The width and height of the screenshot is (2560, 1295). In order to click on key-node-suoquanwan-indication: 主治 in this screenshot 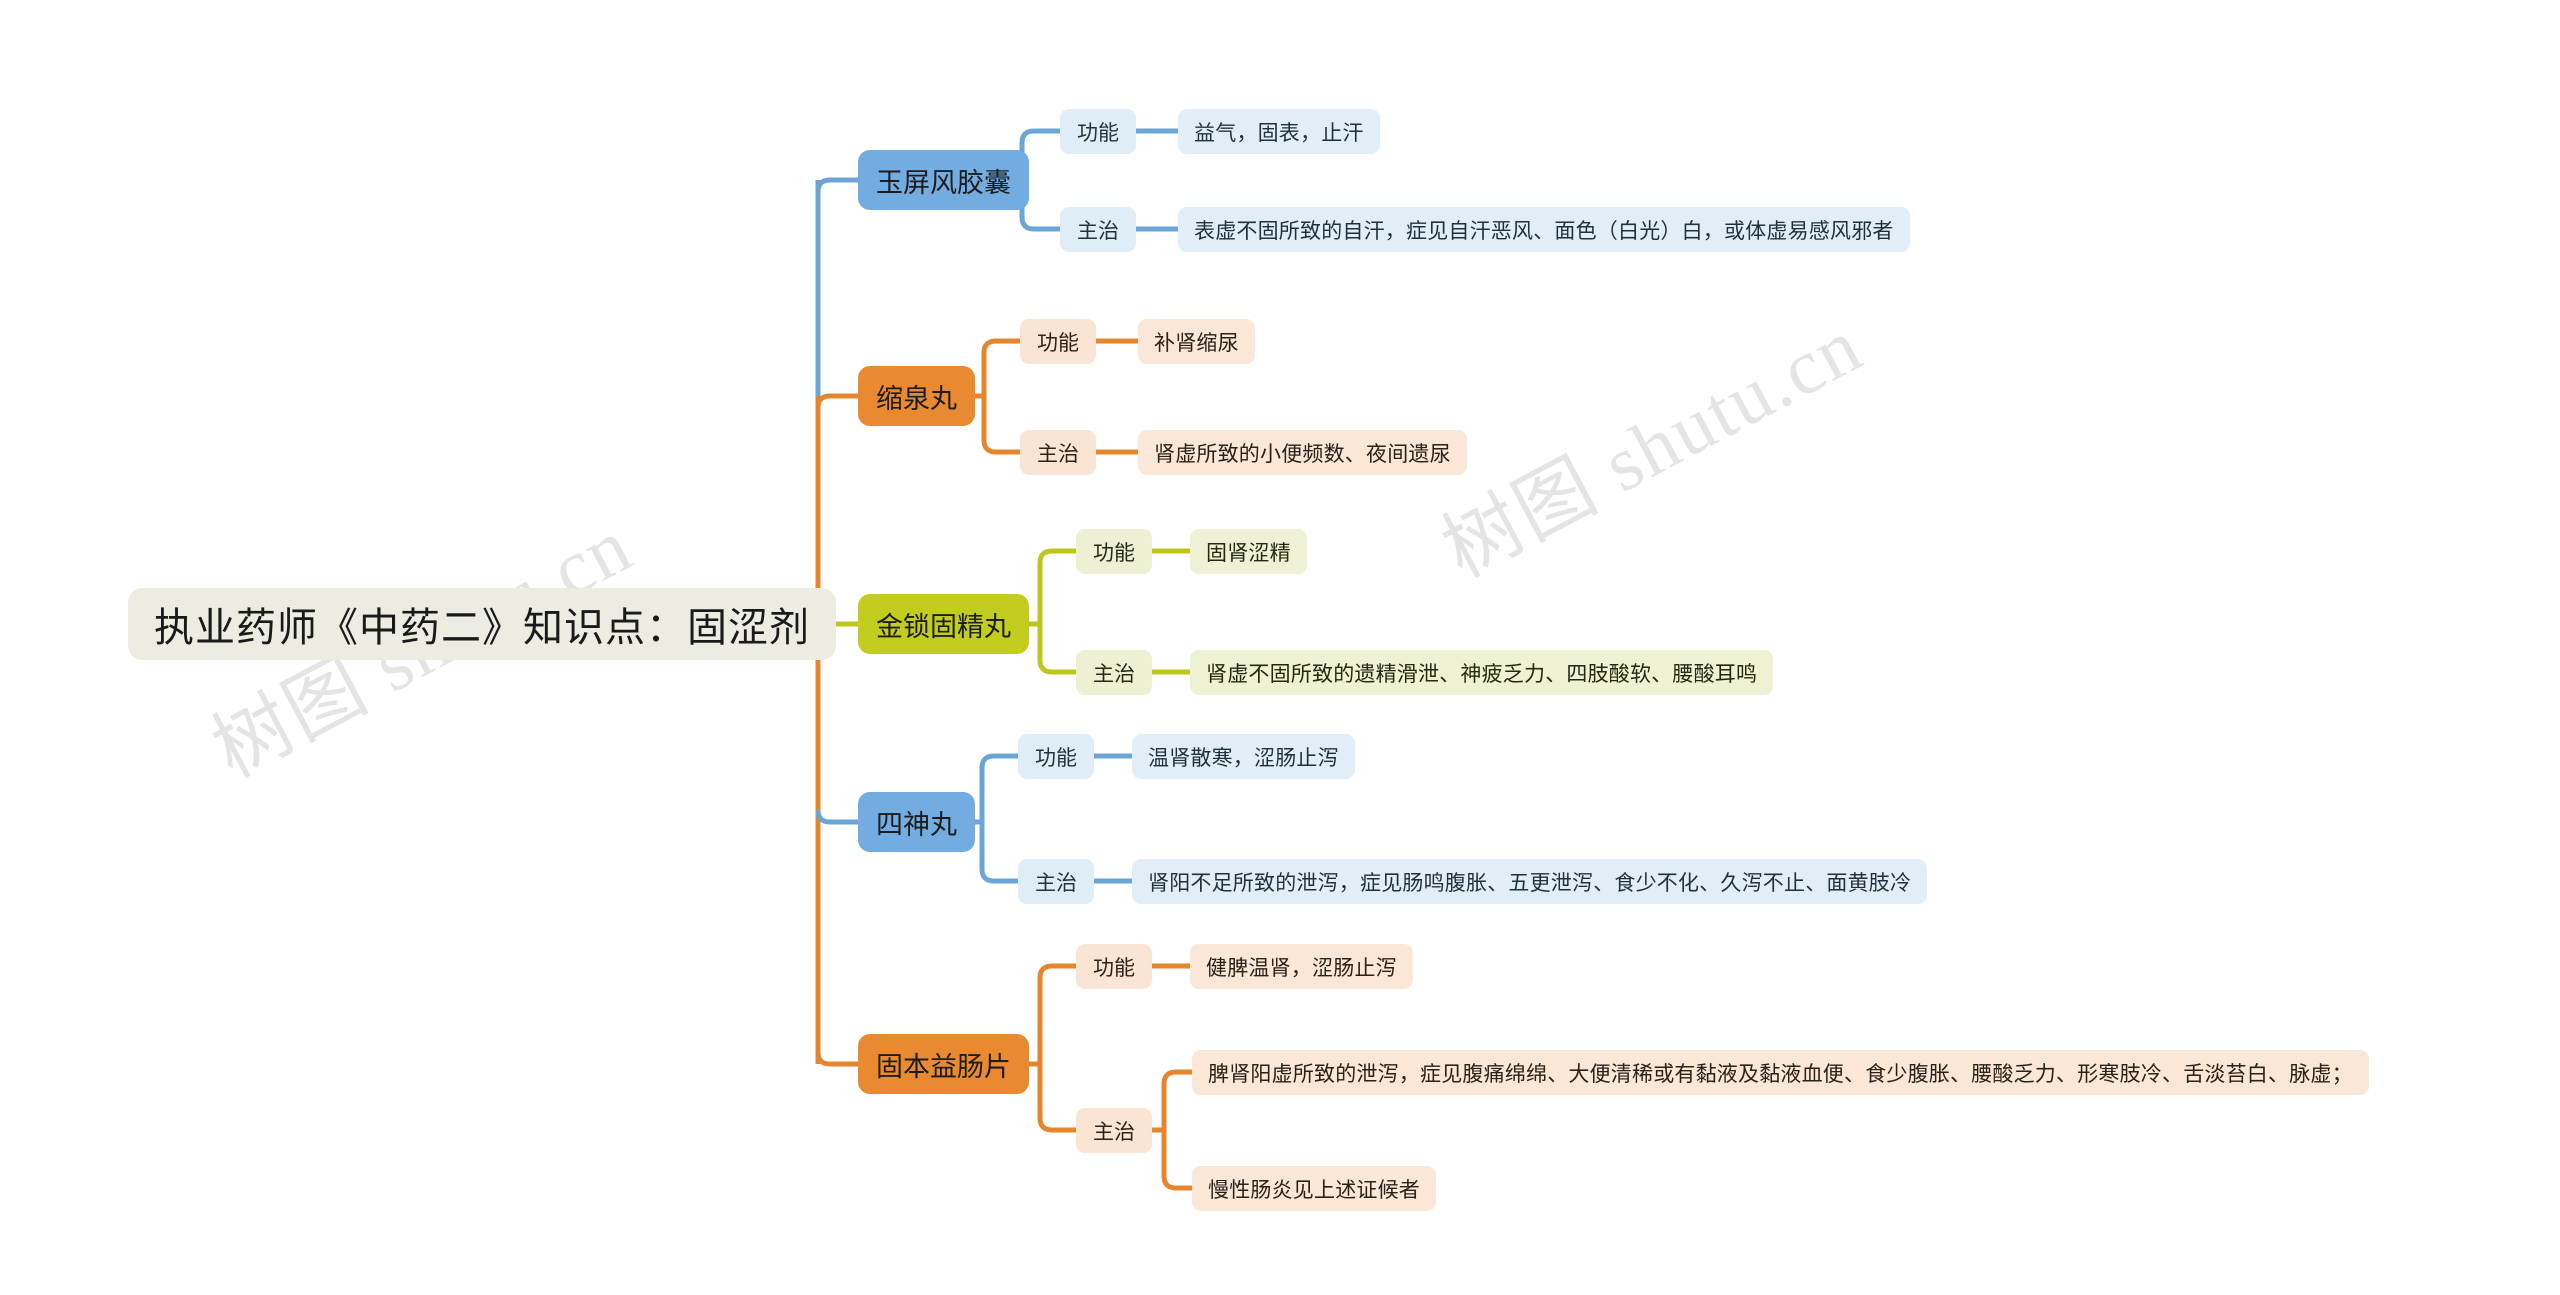, I will do `click(1058, 452)`.